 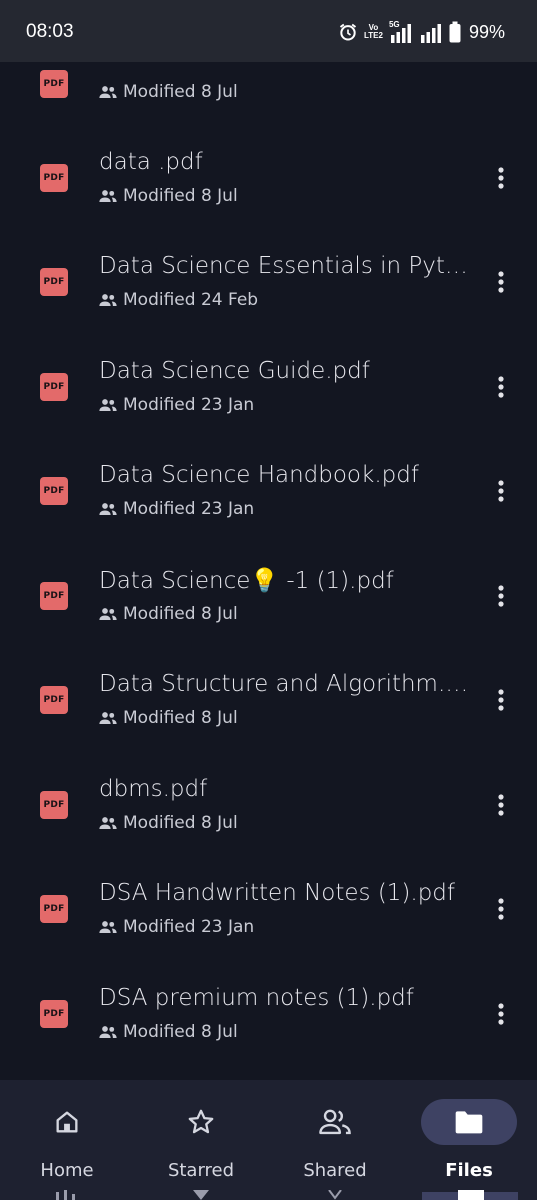 I want to click on nav-shared: Shared, so click(x=335, y=1140).